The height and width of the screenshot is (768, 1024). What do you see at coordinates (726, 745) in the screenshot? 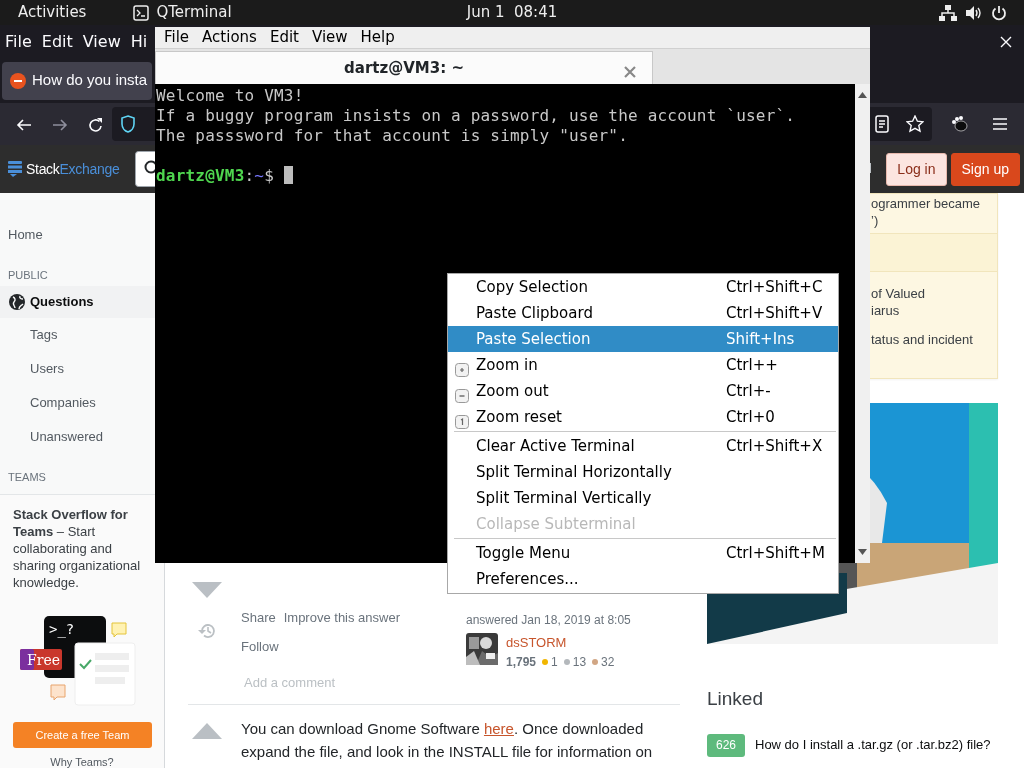
I see `score-label: 626` at bounding box center [726, 745].